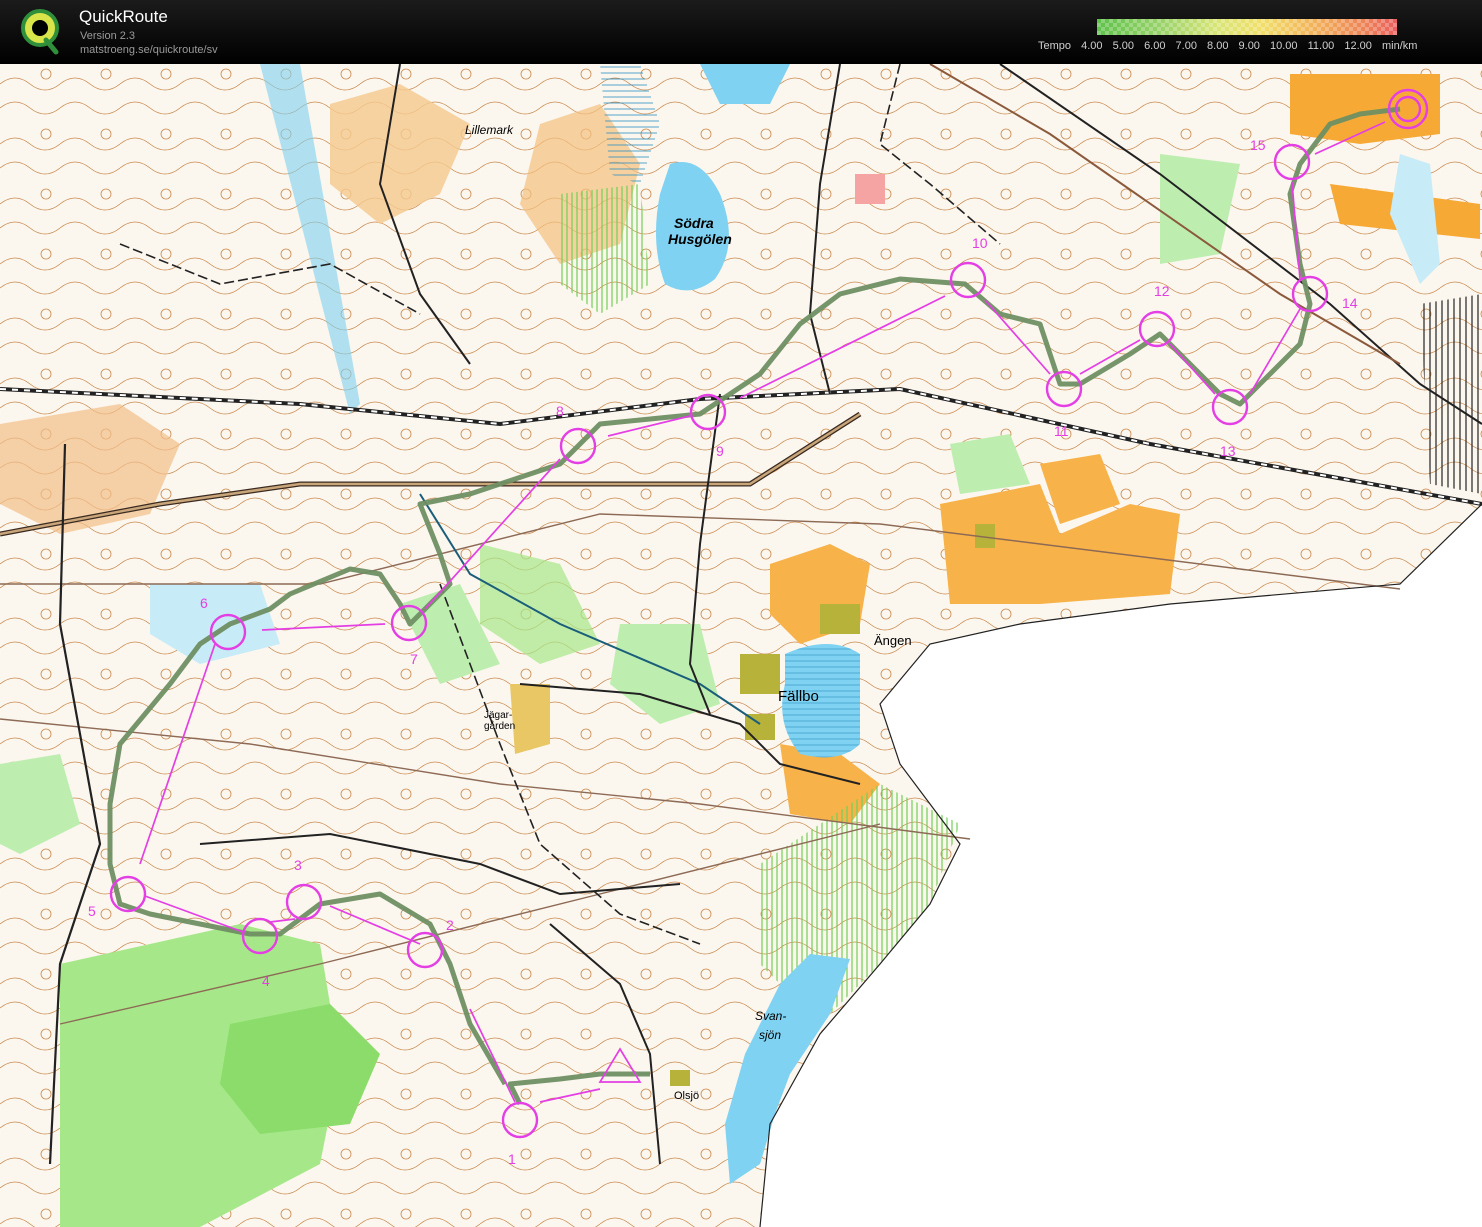 This screenshot has height=1227, width=1482. Describe the element at coordinates (1284, 46) in the screenshot. I see `tempo-value: 10.00` at that location.